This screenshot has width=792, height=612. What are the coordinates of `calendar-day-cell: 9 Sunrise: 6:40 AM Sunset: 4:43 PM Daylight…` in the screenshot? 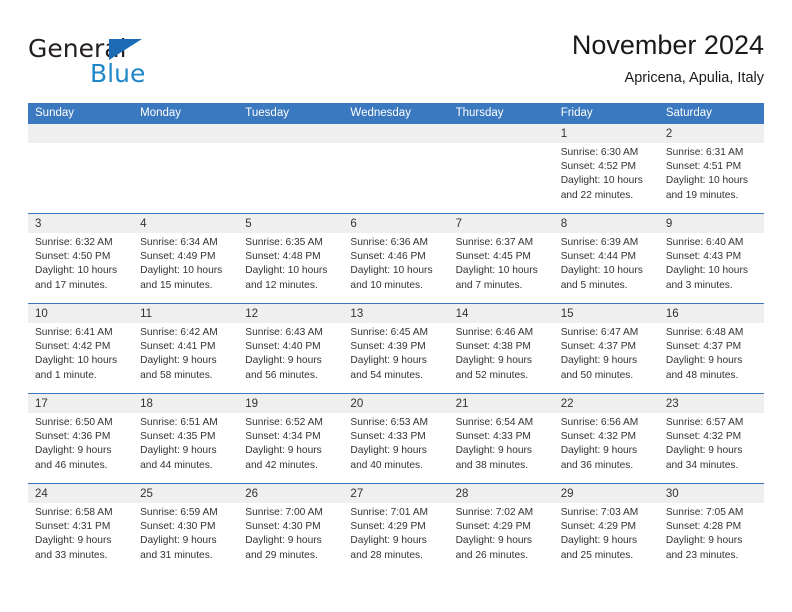 It's located at (711, 258).